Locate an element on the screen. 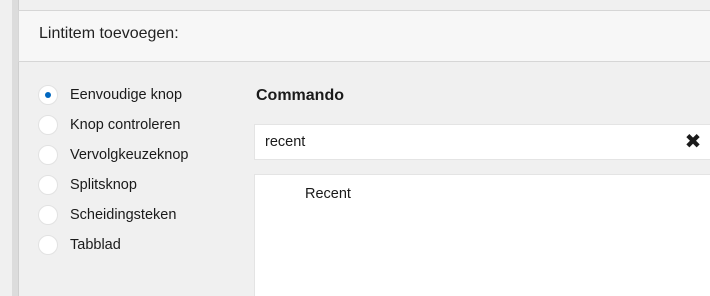 This screenshot has width=710, height=296. command-search-box: ✖ is located at coordinates (482, 142).